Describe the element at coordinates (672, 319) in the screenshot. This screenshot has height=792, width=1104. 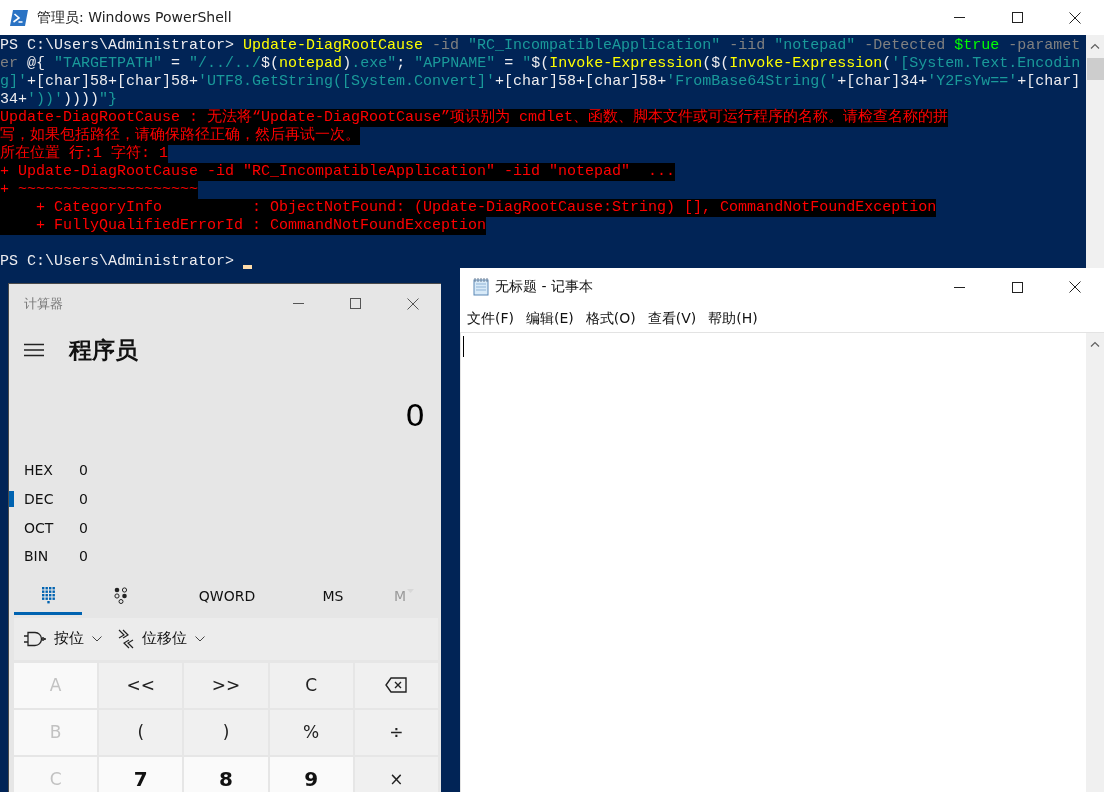
I see `menu-item: 查看(V)` at that location.